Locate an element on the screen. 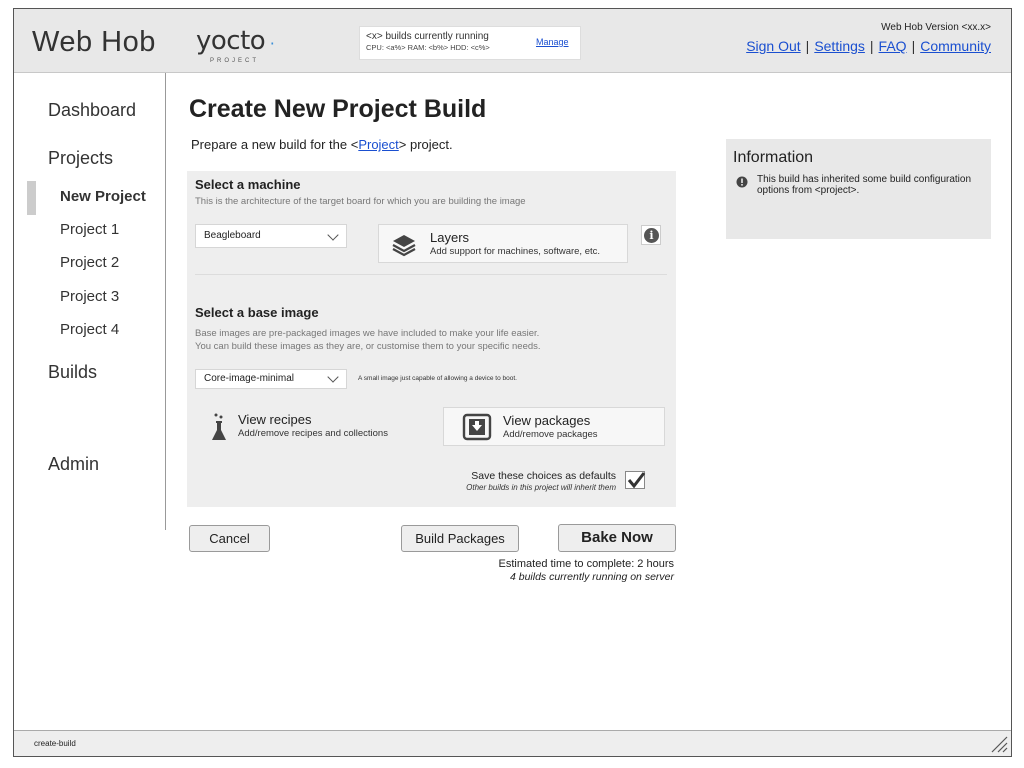 The image size is (1024, 768). checkmark-icon is located at coordinates (636, 480).